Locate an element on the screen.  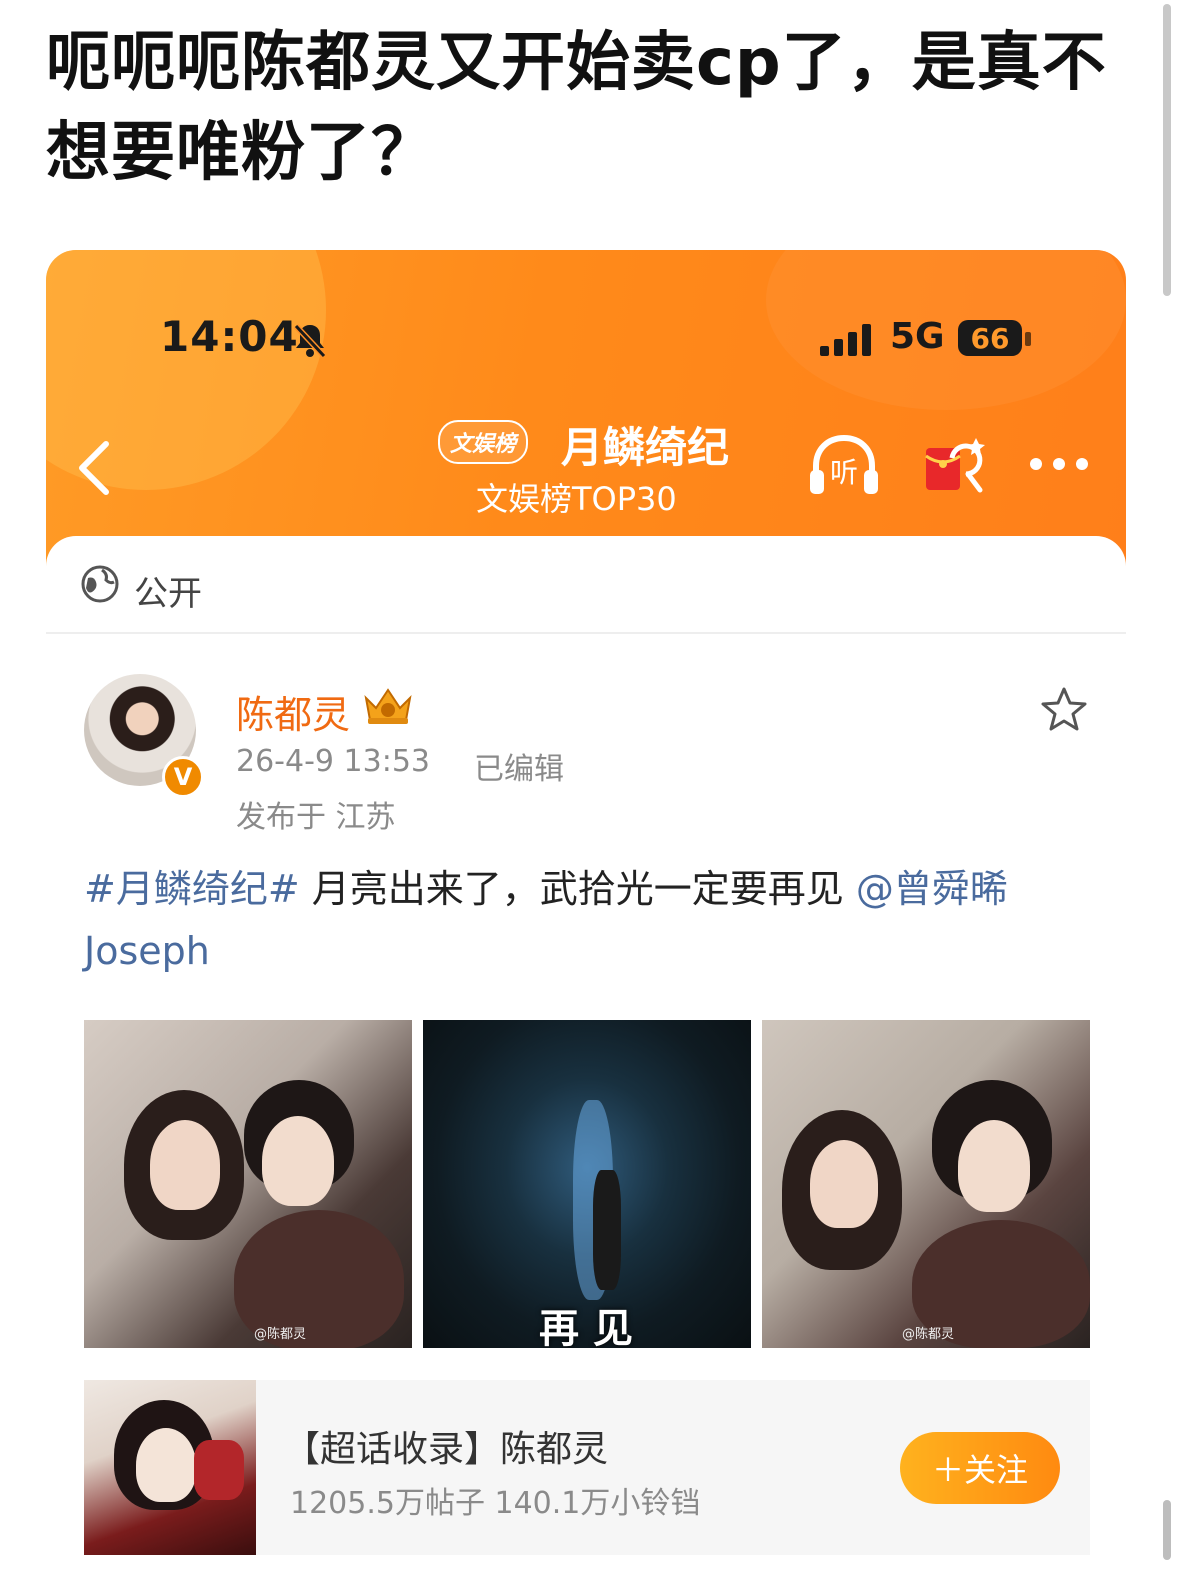
image-caption: 再见 is located at coordinates (593, 1327).